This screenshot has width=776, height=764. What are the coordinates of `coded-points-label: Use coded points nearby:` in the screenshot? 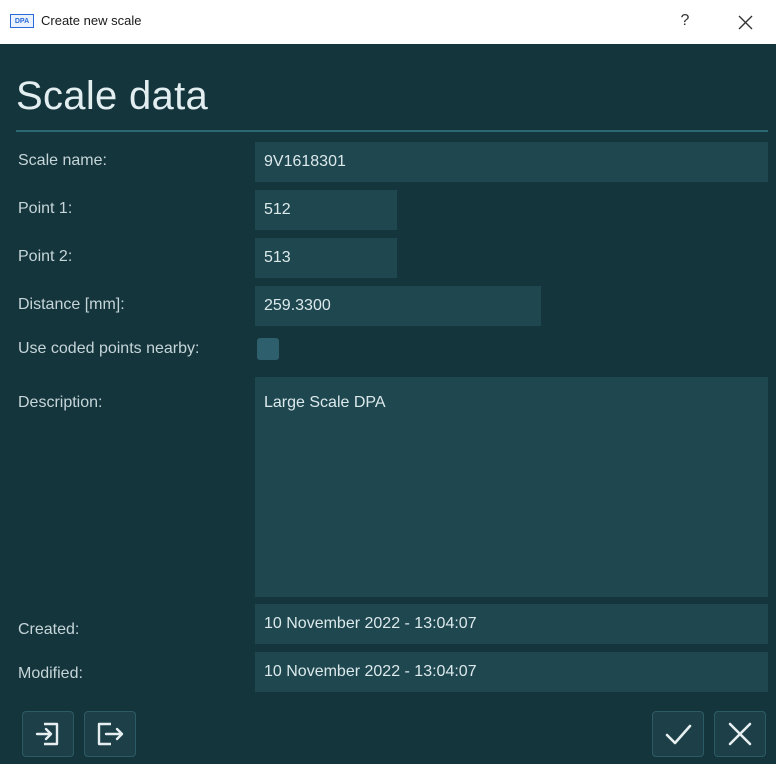 It's located at (109, 348).